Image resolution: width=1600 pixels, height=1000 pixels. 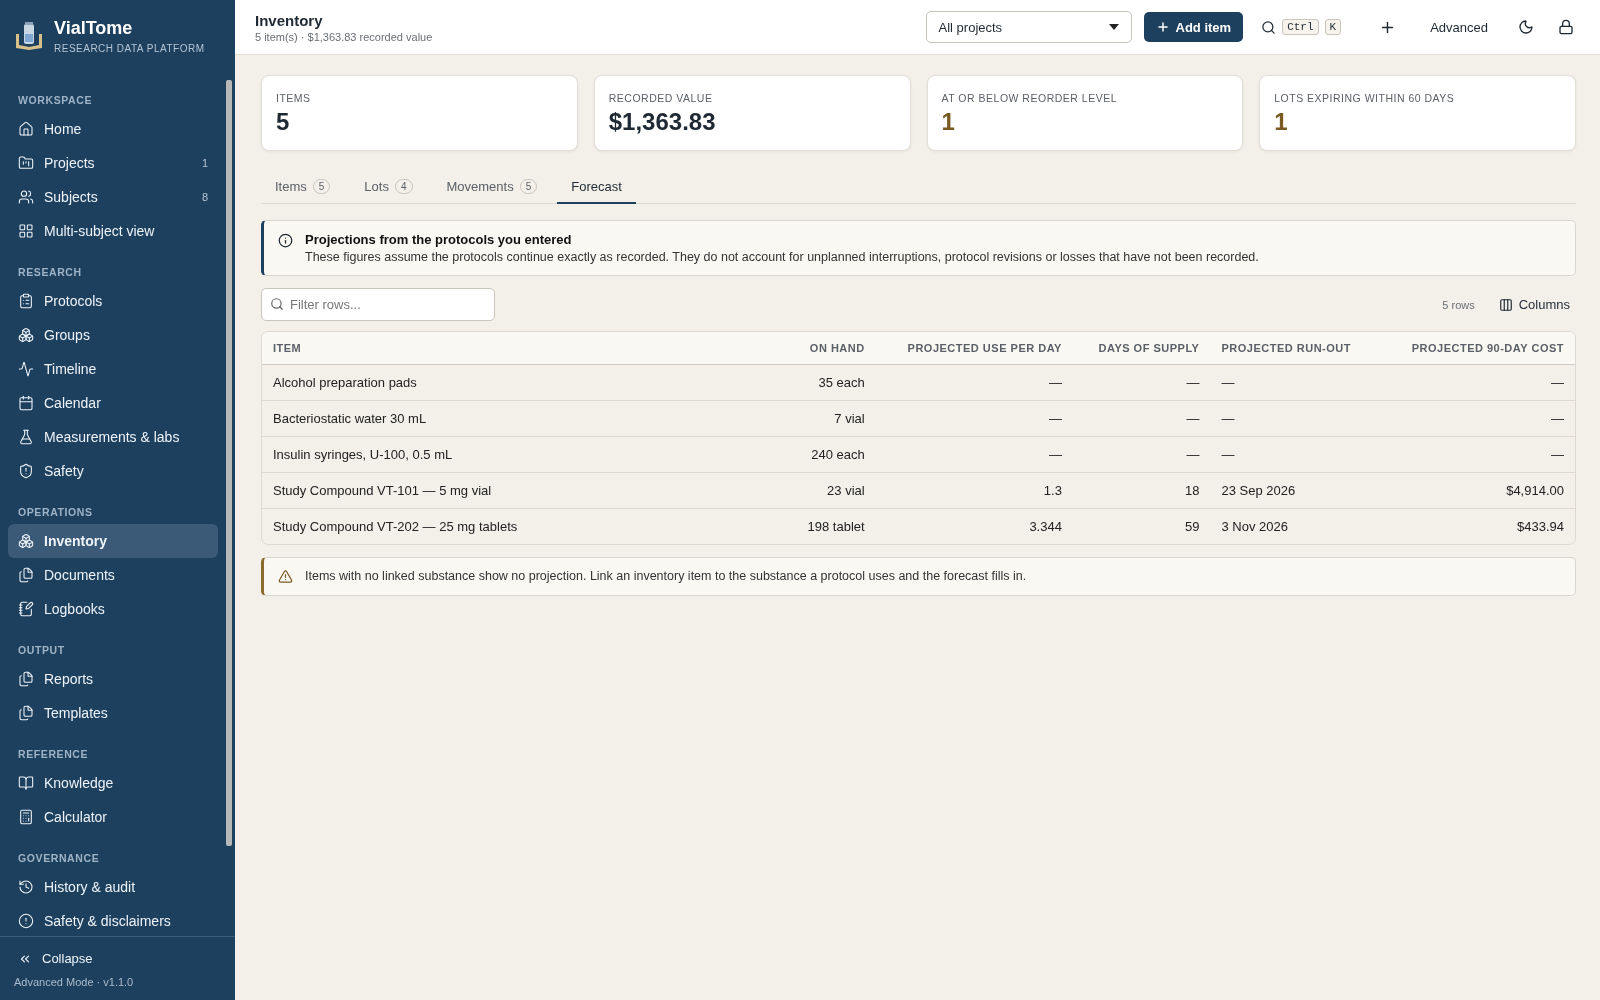 I want to click on flask-icon, so click(x=26, y=437).